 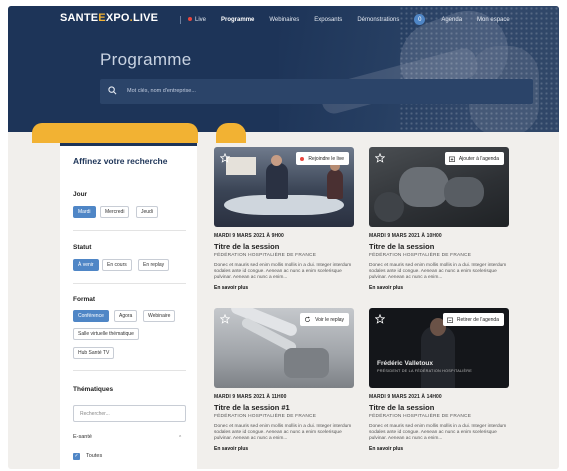 What do you see at coordinates (126, 316) in the screenshot?
I see `chip-agora: Agora` at bounding box center [126, 316].